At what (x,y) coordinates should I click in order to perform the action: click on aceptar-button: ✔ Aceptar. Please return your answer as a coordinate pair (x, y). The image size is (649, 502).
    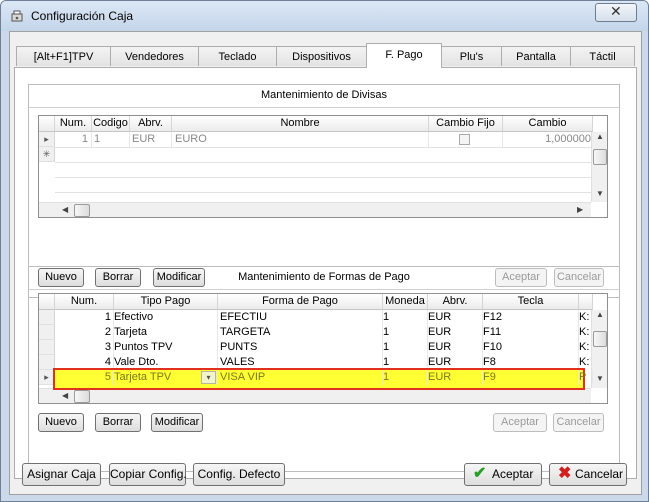
    Looking at the image, I should click on (503, 474).